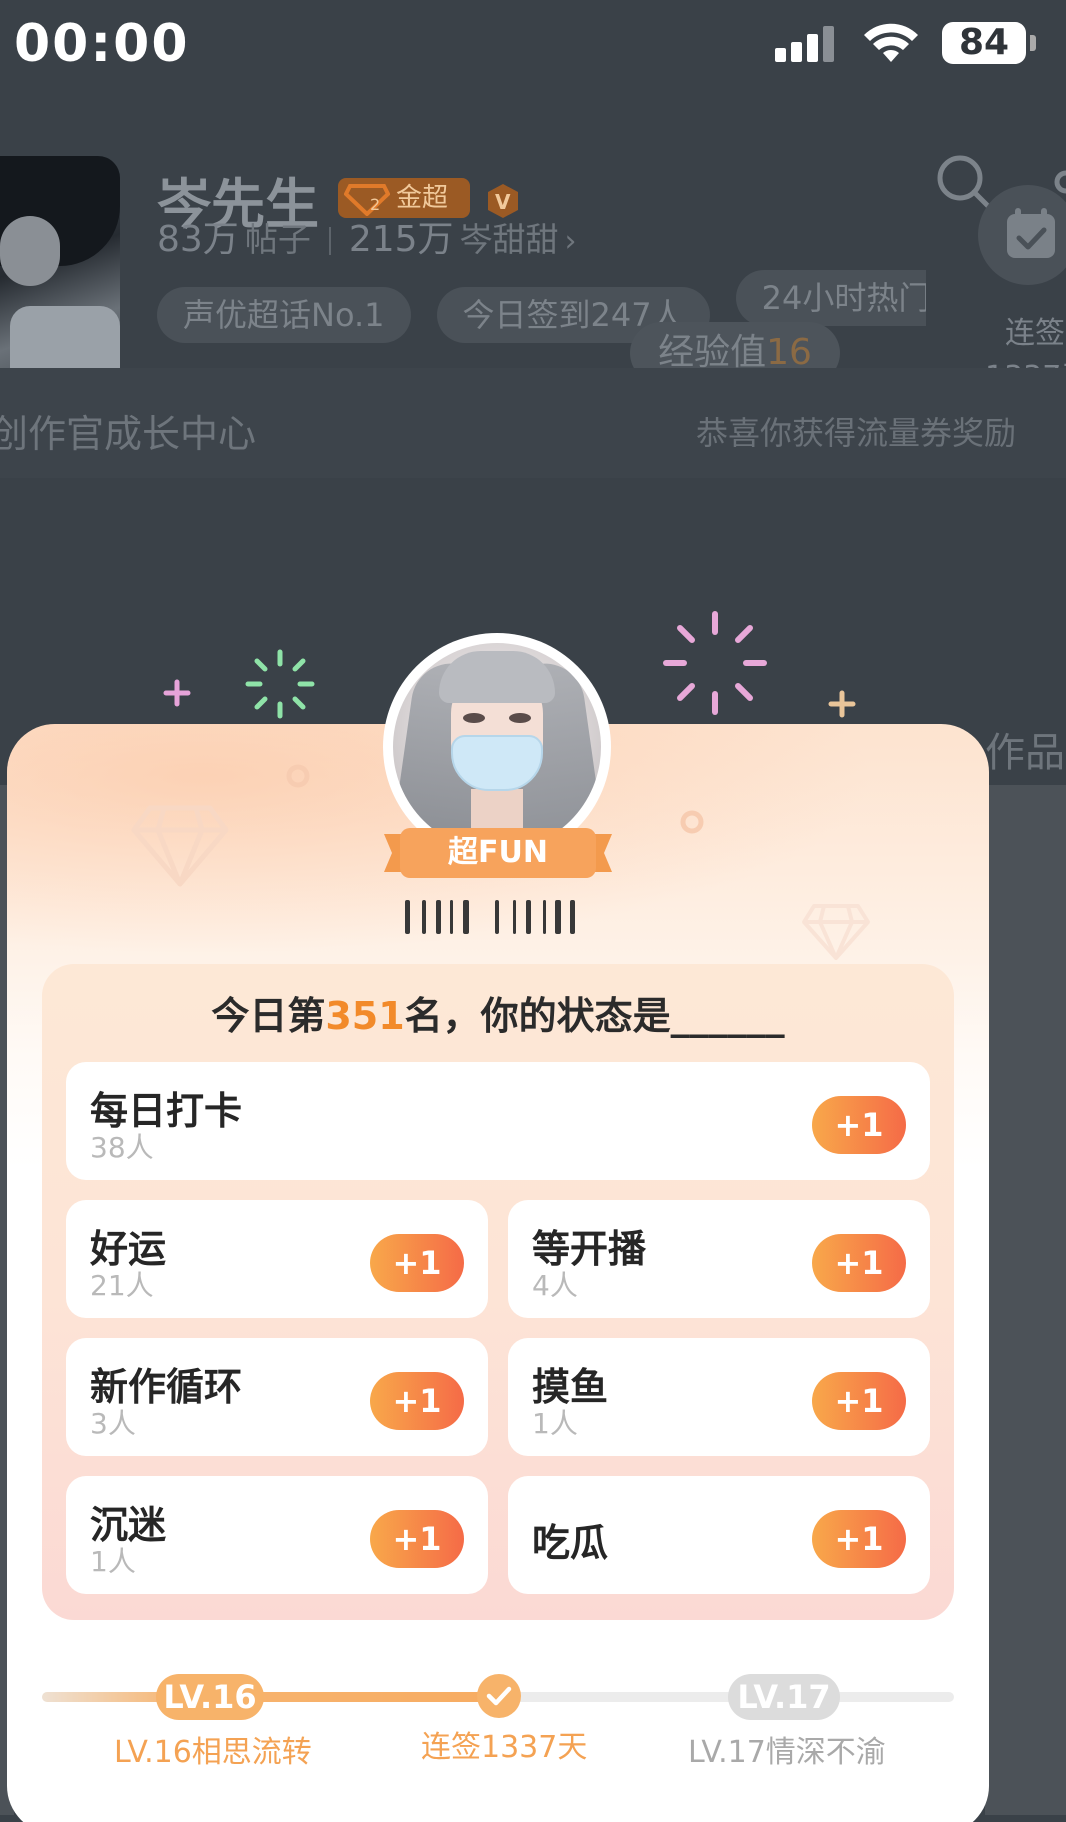  I want to click on status-question: 今日第351名，你的状态是______, so click(498, 1012).